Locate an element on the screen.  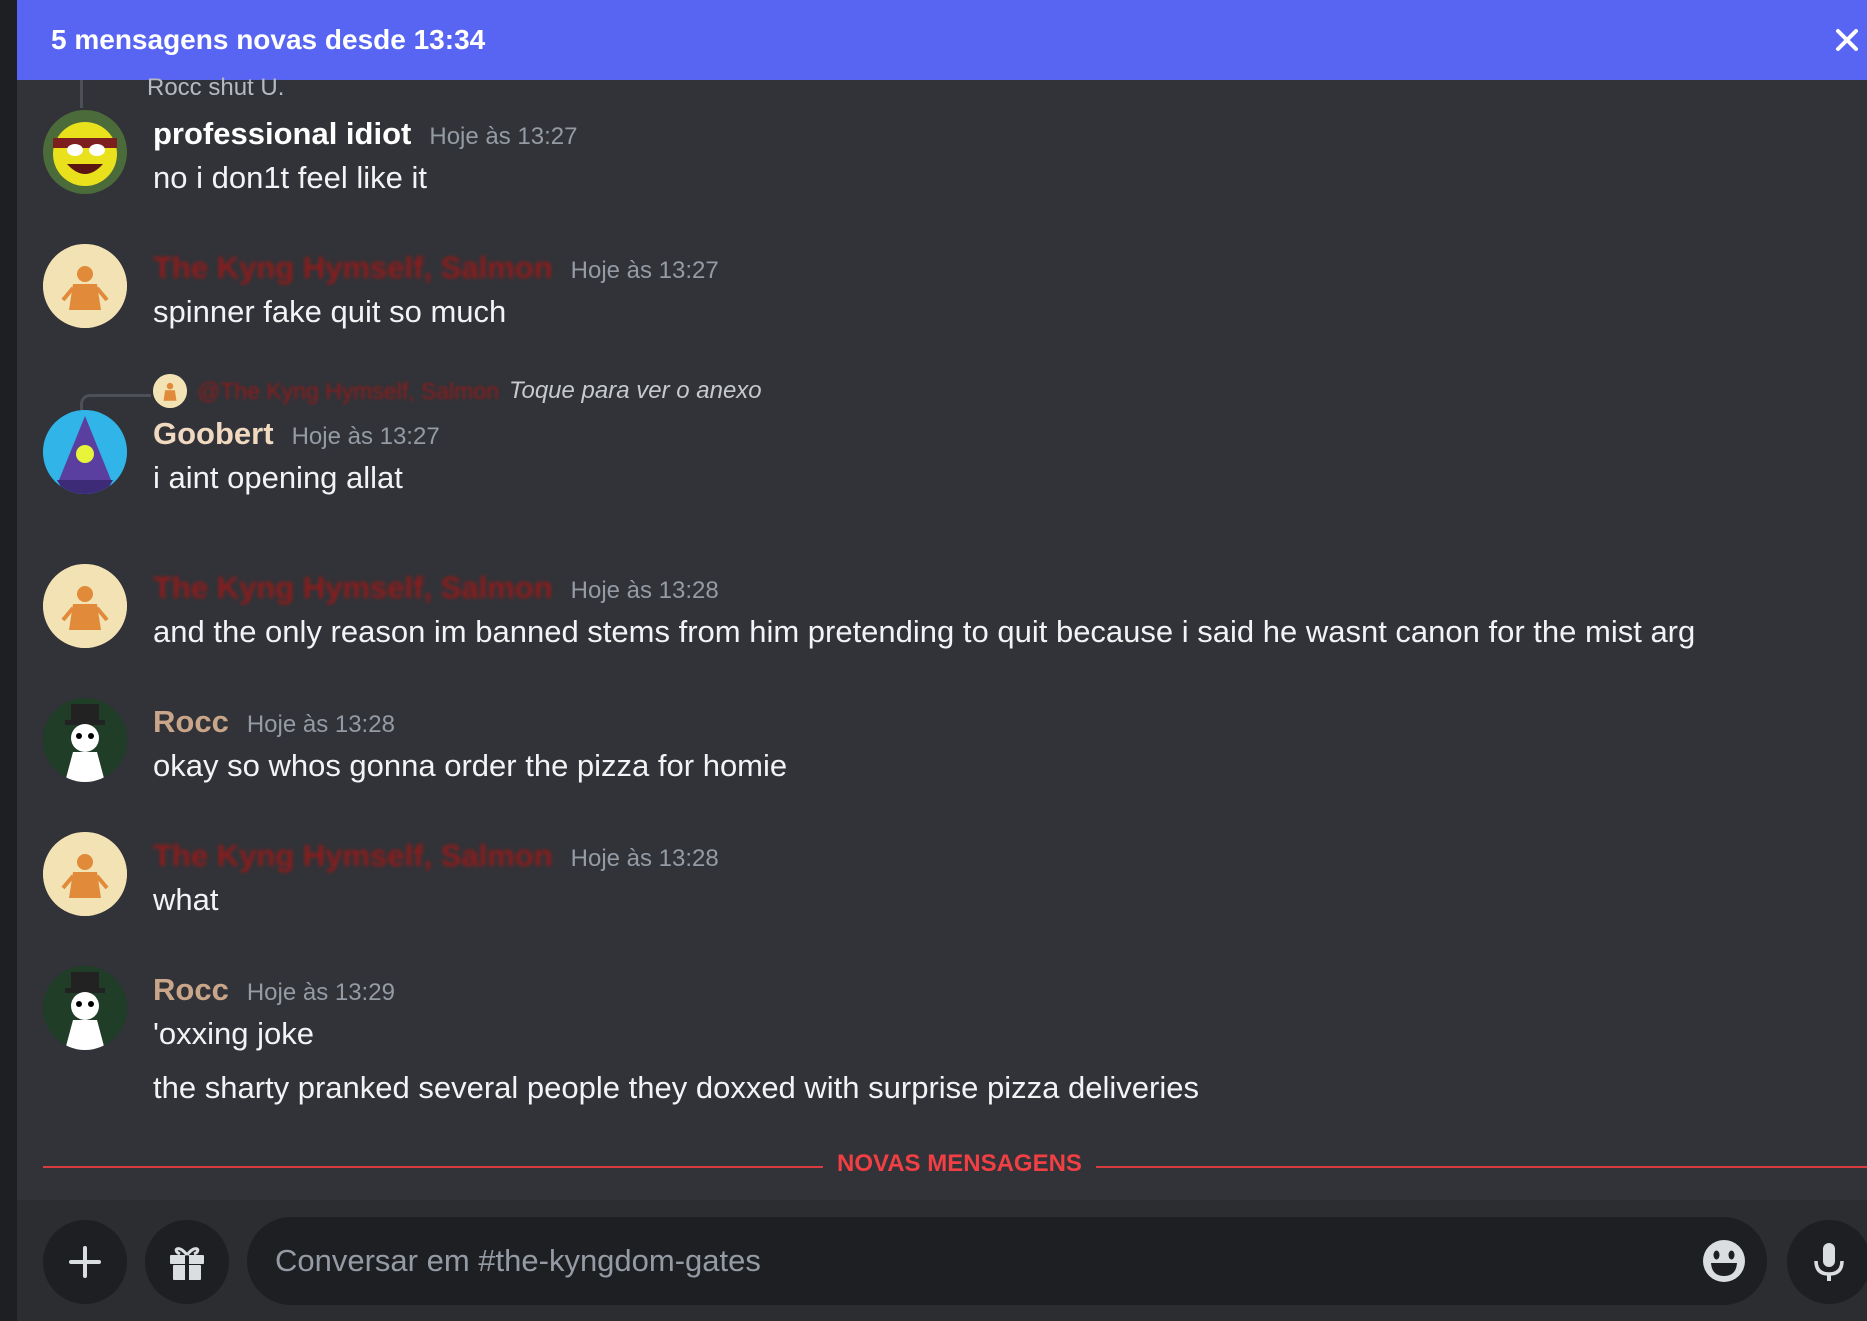
message-text: no i don1t feel like it is located at coordinates (290, 177).